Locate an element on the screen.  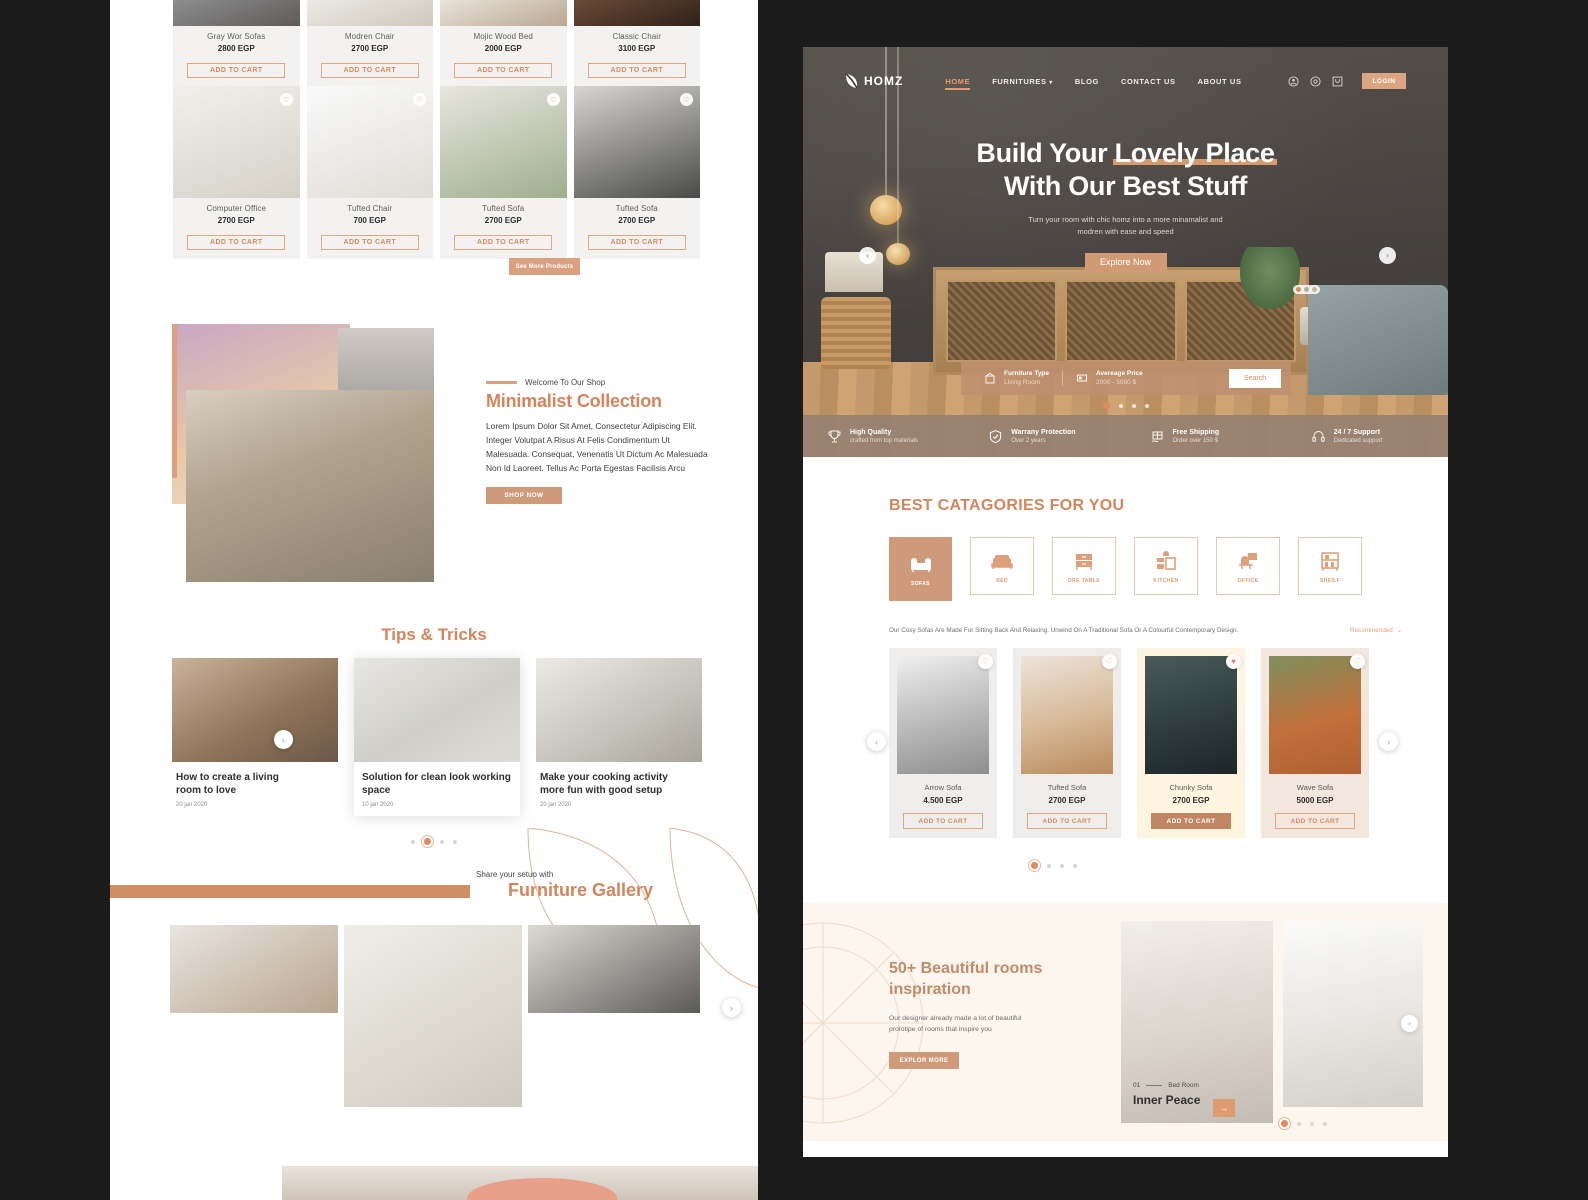
office-icon is located at coordinates (1248, 560).